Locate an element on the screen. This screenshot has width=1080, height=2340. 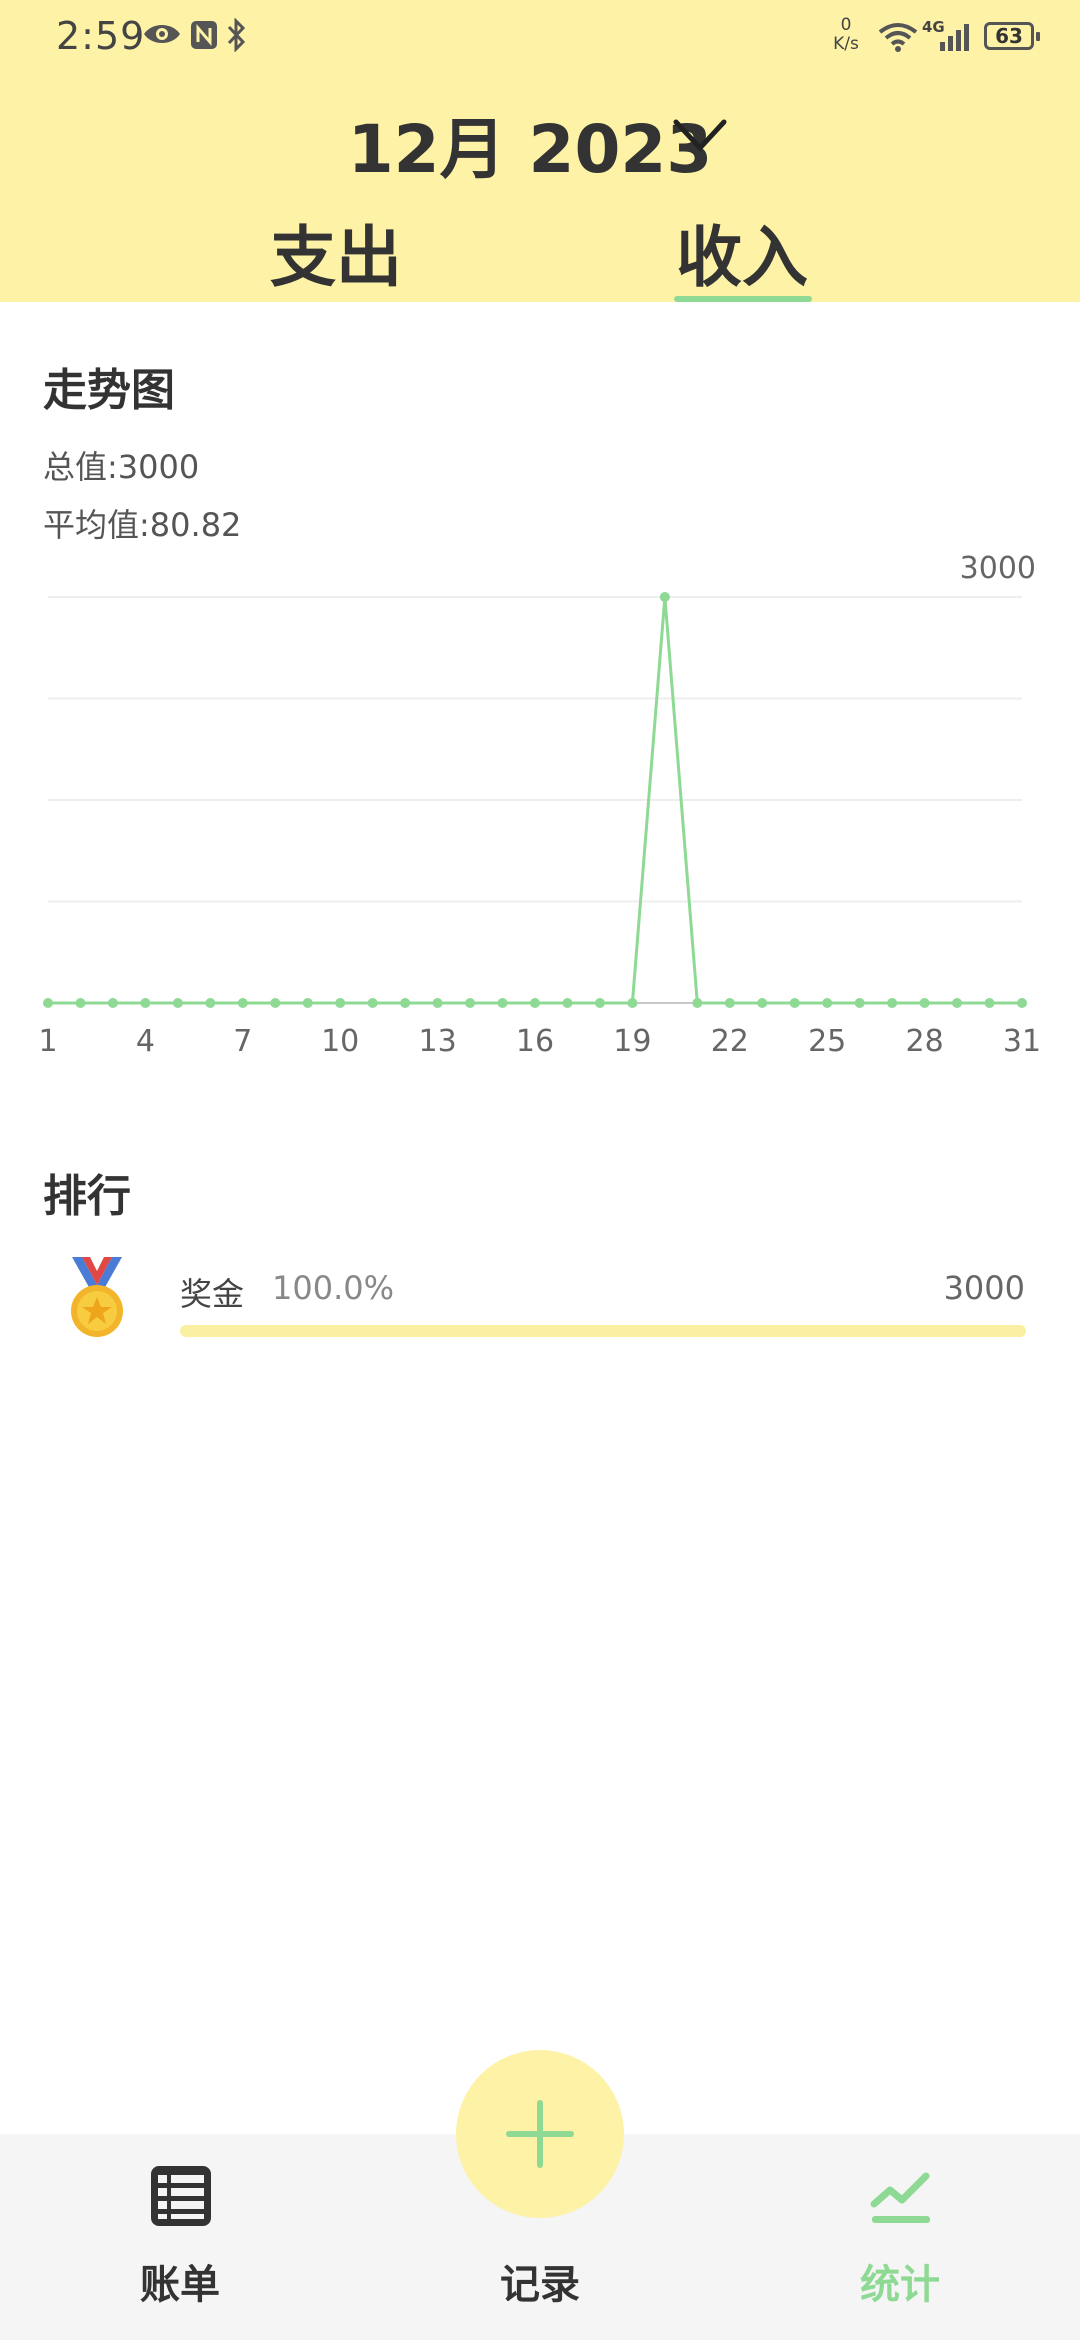
nav-stats-label: 统计 is located at coordinates (900, 2285).